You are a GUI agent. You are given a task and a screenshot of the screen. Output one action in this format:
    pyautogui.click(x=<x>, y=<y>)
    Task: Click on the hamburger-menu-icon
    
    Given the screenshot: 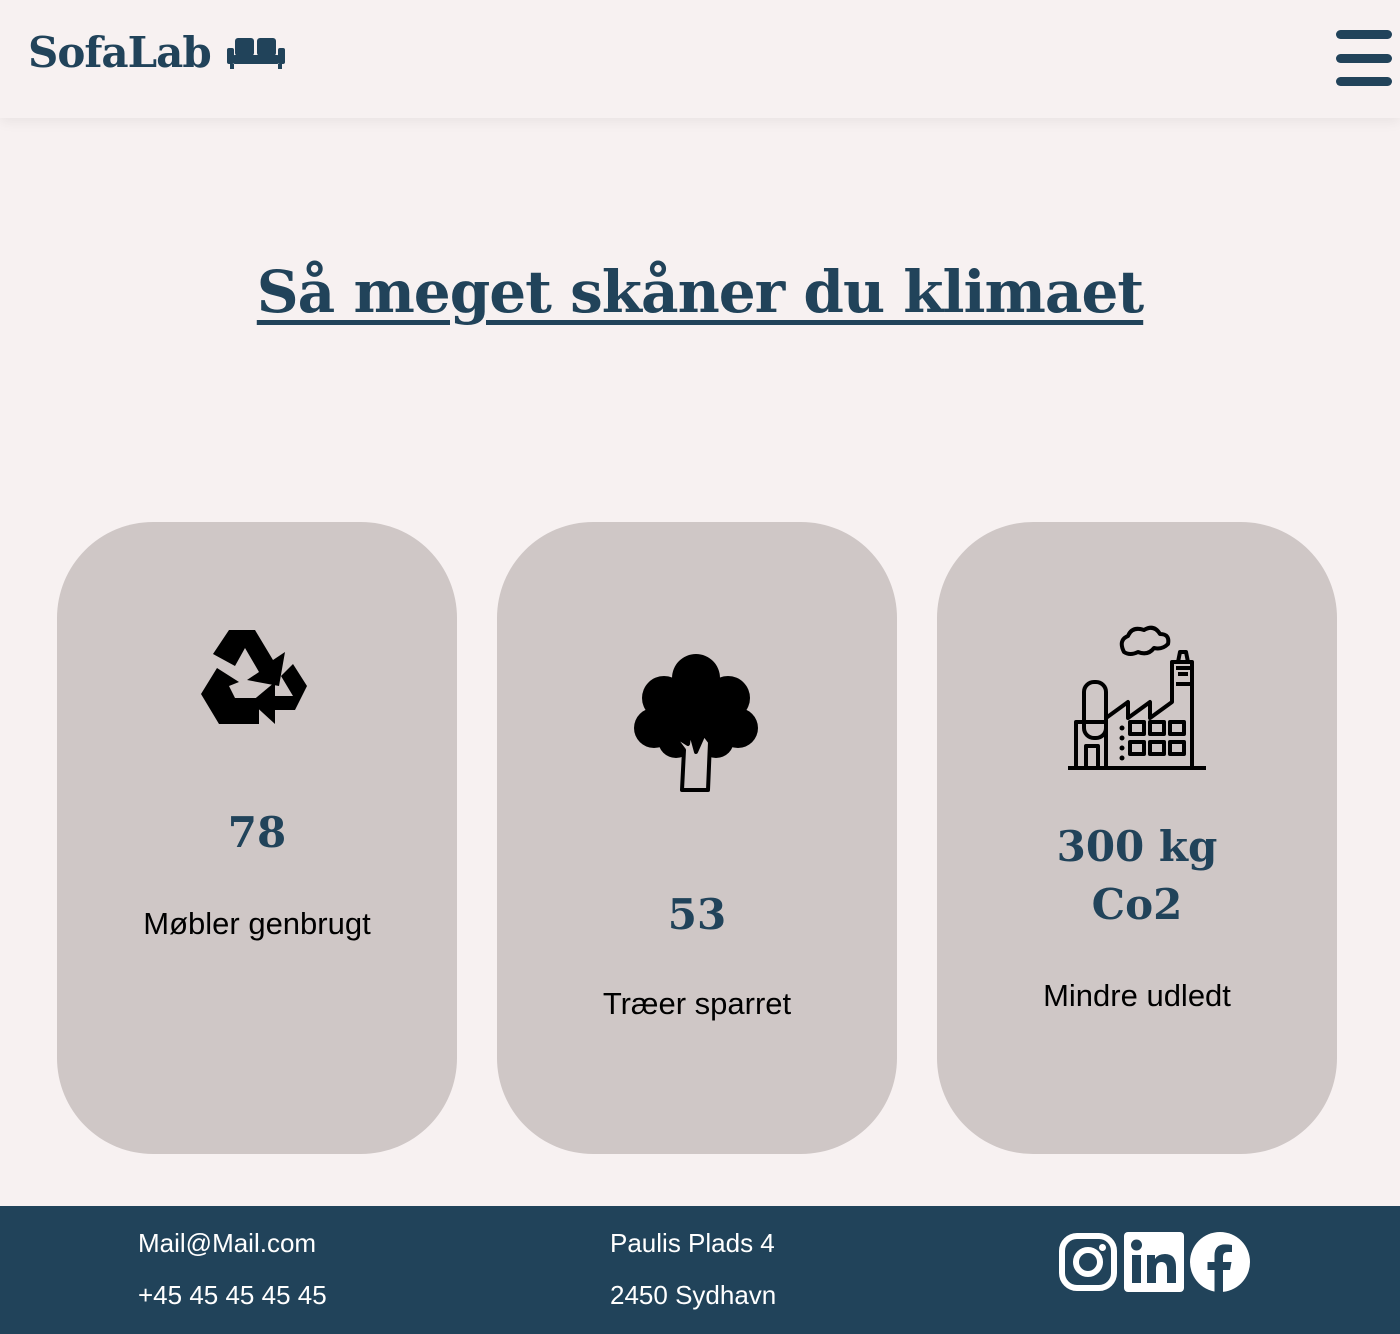 What is the action you would take?
    pyautogui.click(x=1364, y=58)
    